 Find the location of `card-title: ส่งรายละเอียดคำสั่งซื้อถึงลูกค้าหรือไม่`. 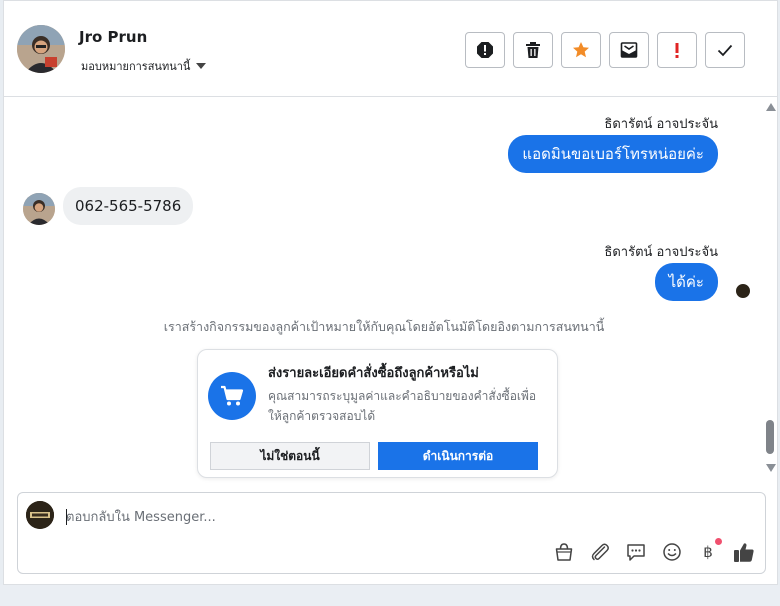

card-title: ส่งรายละเอียดคำสั่งซื้อถึงลูกค้าหรือไม่ is located at coordinates (373, 373).